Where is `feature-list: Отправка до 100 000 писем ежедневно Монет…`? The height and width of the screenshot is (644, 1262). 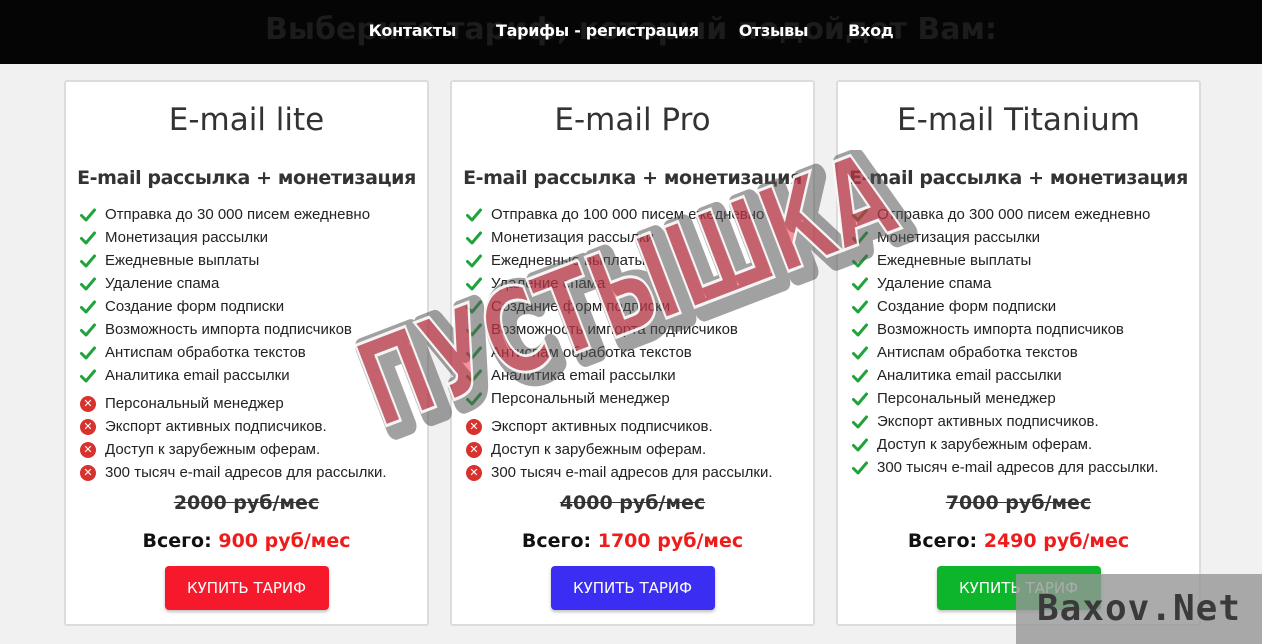
feature-list: Отправка до 100 000 писем ежедневно Монет… is located at coordinates (619, 343).